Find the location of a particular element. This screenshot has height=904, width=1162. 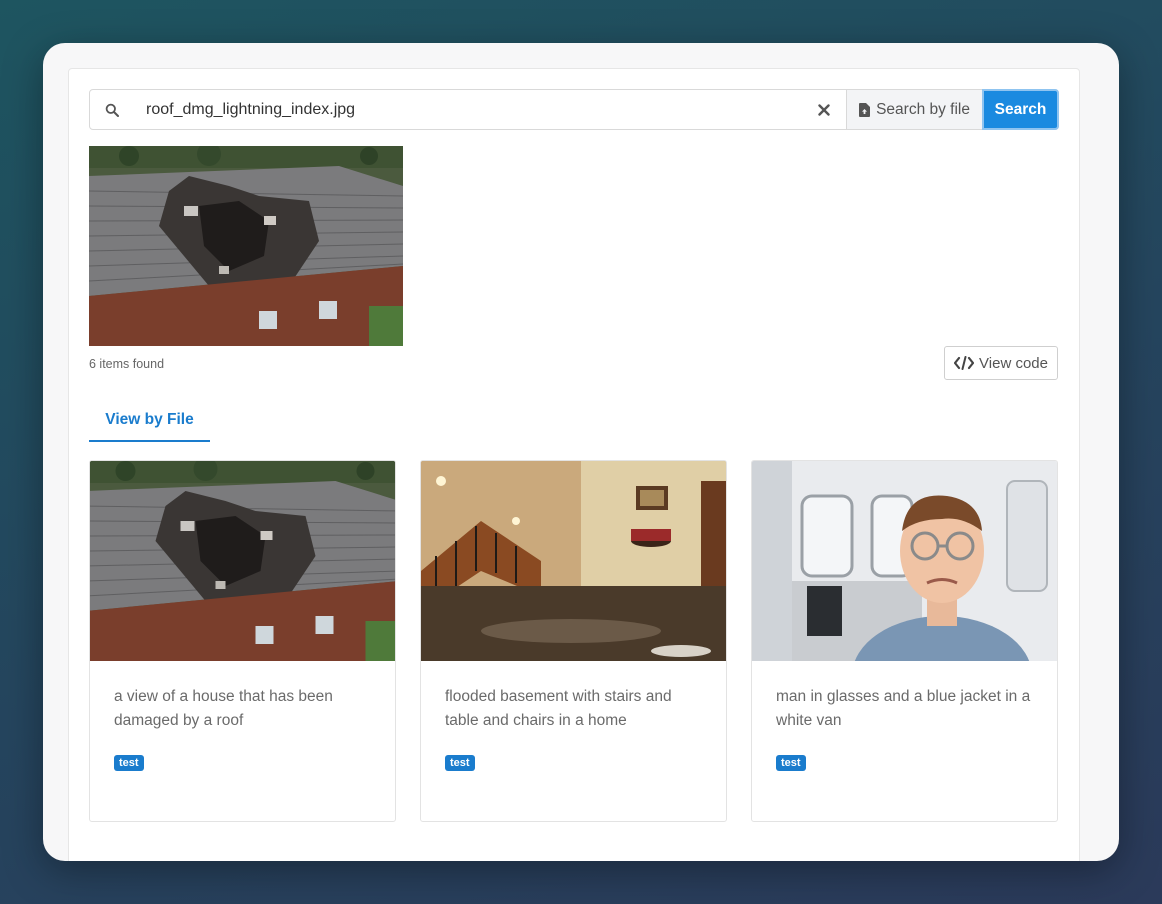

clear-search-button is located at coordinates (824, 109).